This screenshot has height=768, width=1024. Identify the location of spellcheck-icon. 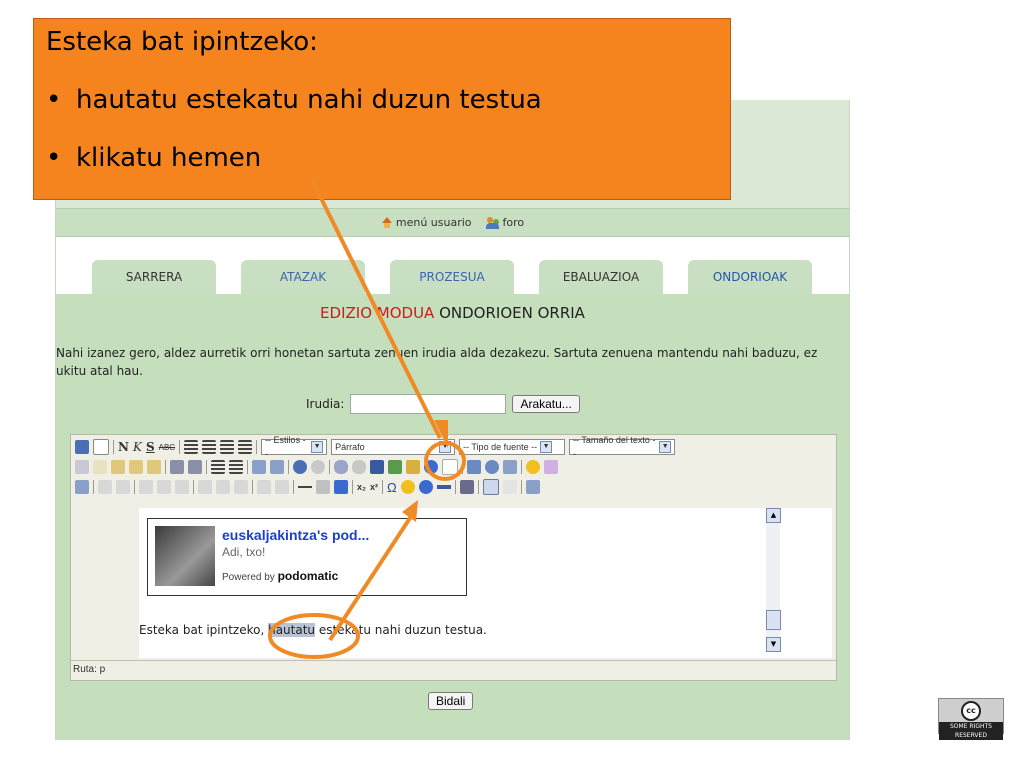
(551, 467).